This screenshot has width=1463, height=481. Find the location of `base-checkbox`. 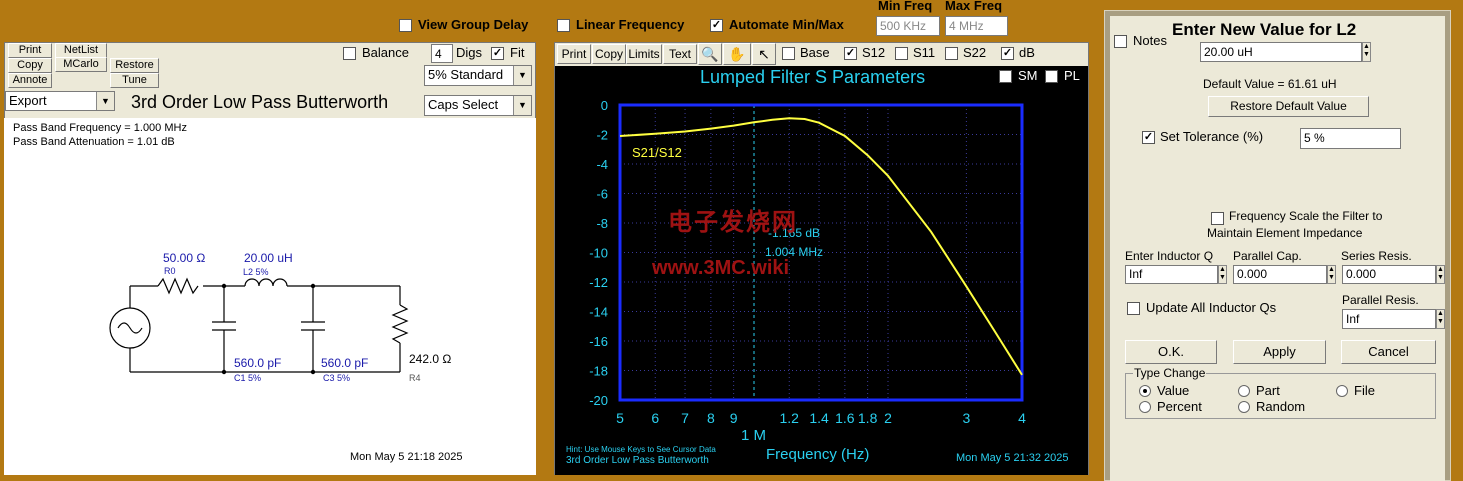

base-checkbox is located at coordinates (788, 53).